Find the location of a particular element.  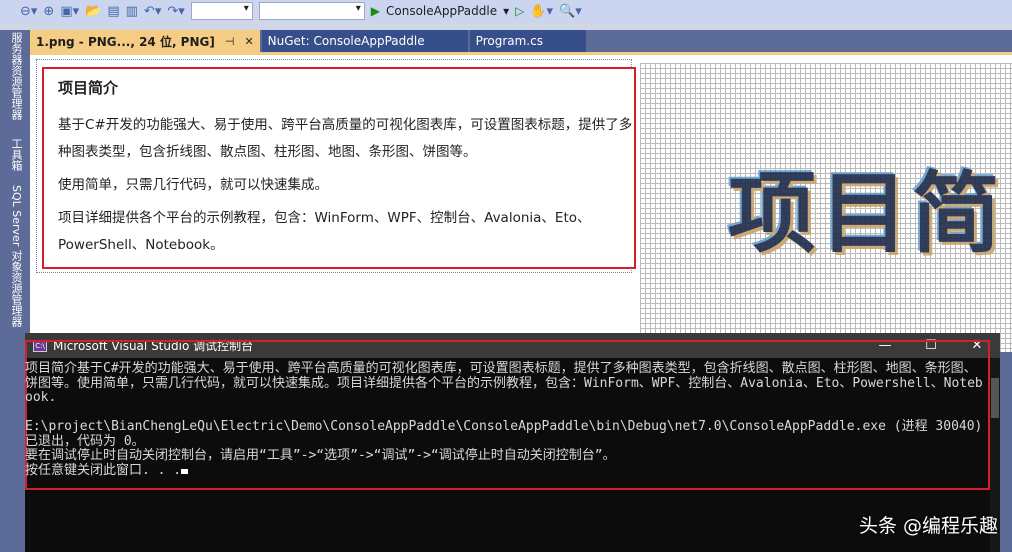

image-paragraph: 使用简单，只需几行代码，就可以快速集成。 is located at coordinates (193, 185).